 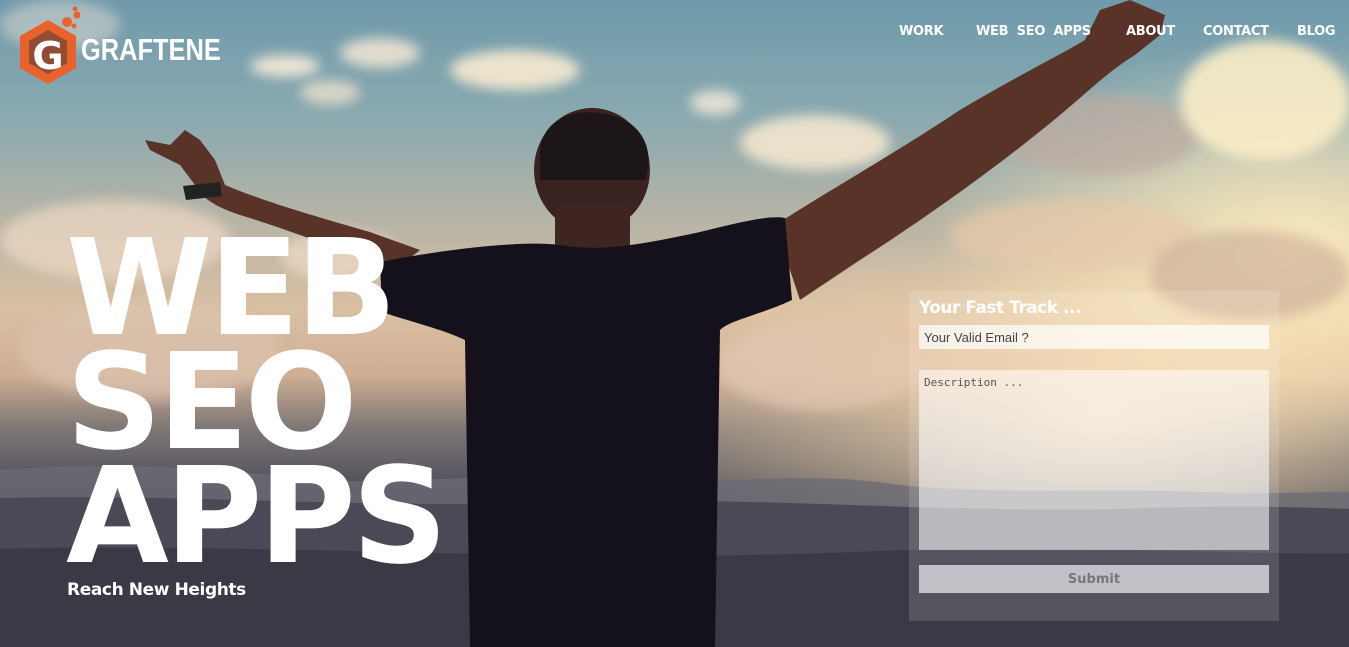 What do you see at coordinates (674, 34) in the screenshot?
I see `main-nav: WORK WEB SEO APPS ABOUT CONTACT BLOG` at bounding box center [674, 34].